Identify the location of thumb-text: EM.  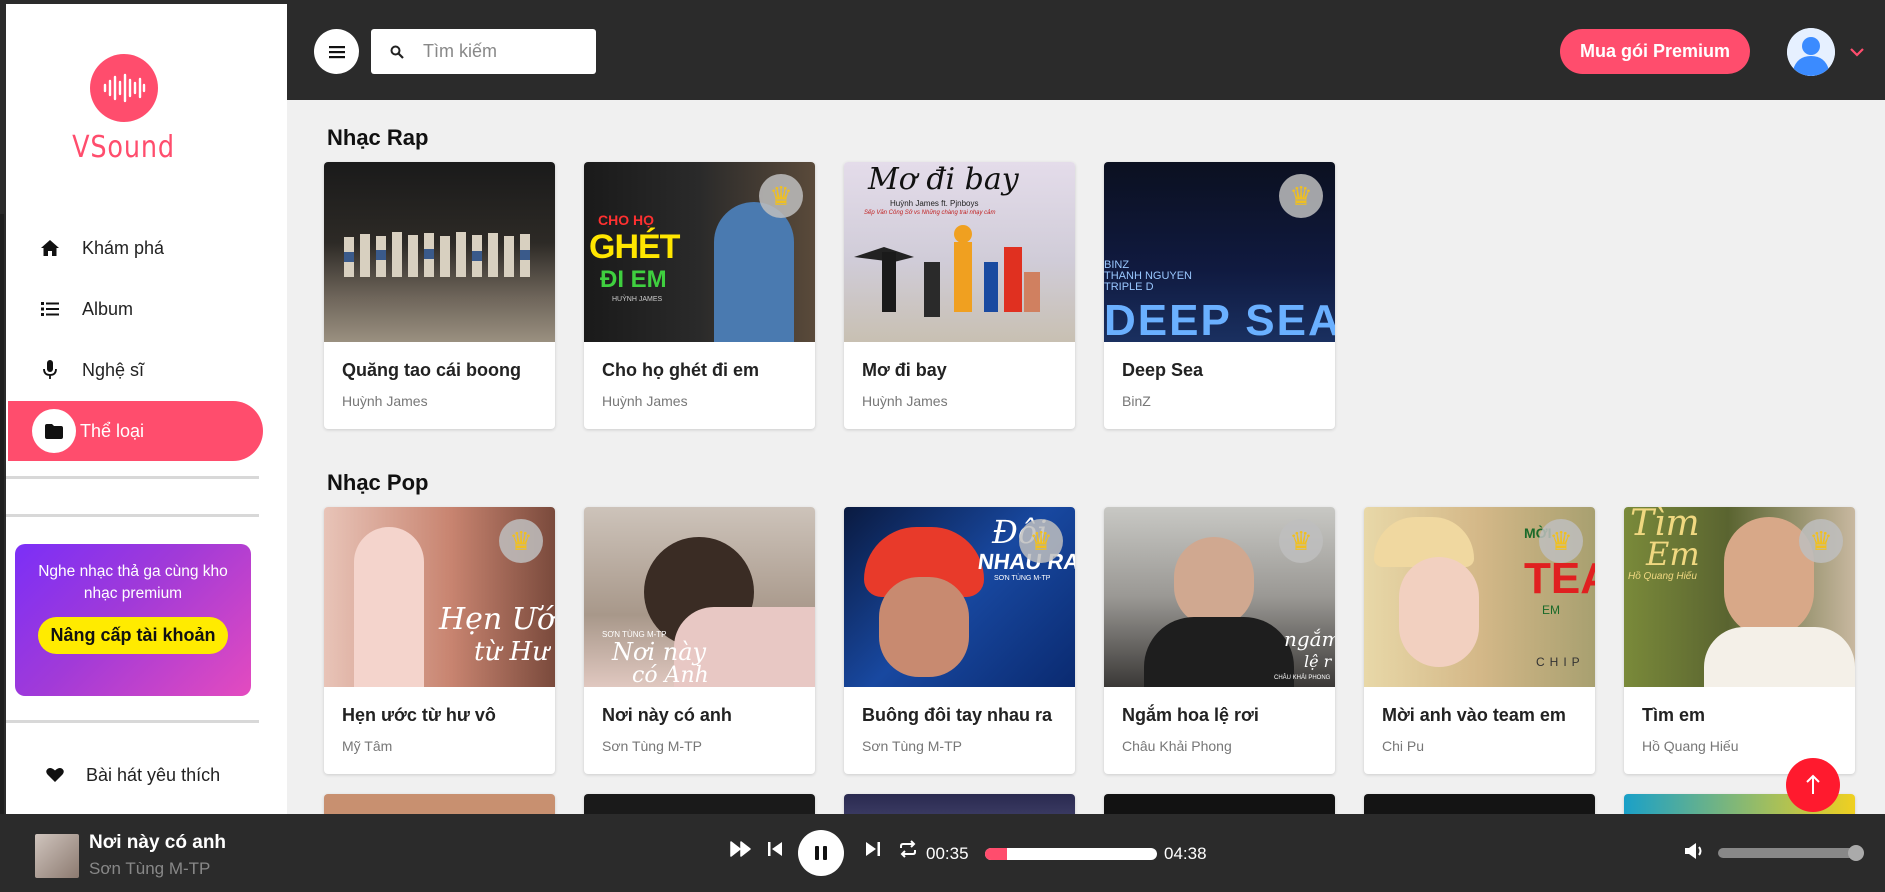
(1551, 610).